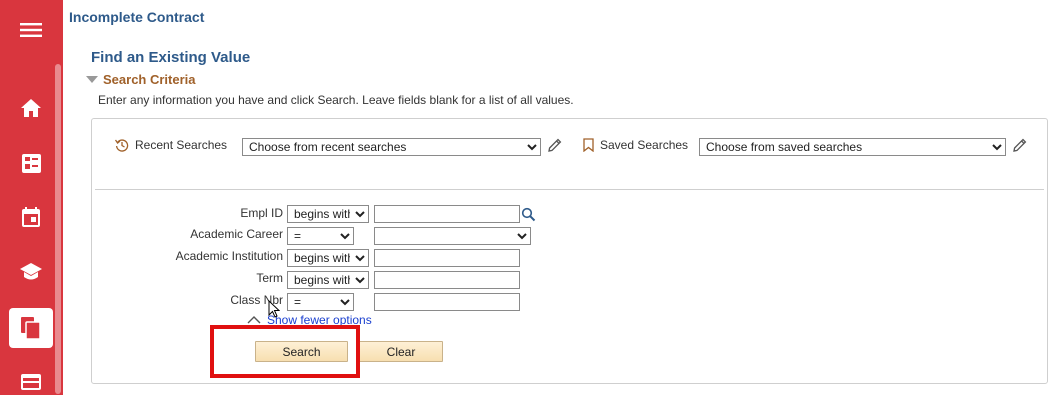 The width and height of the screenshot is (1057, 402). I want to click on search-criteria-label: Search Criteria, so click(149, 79).